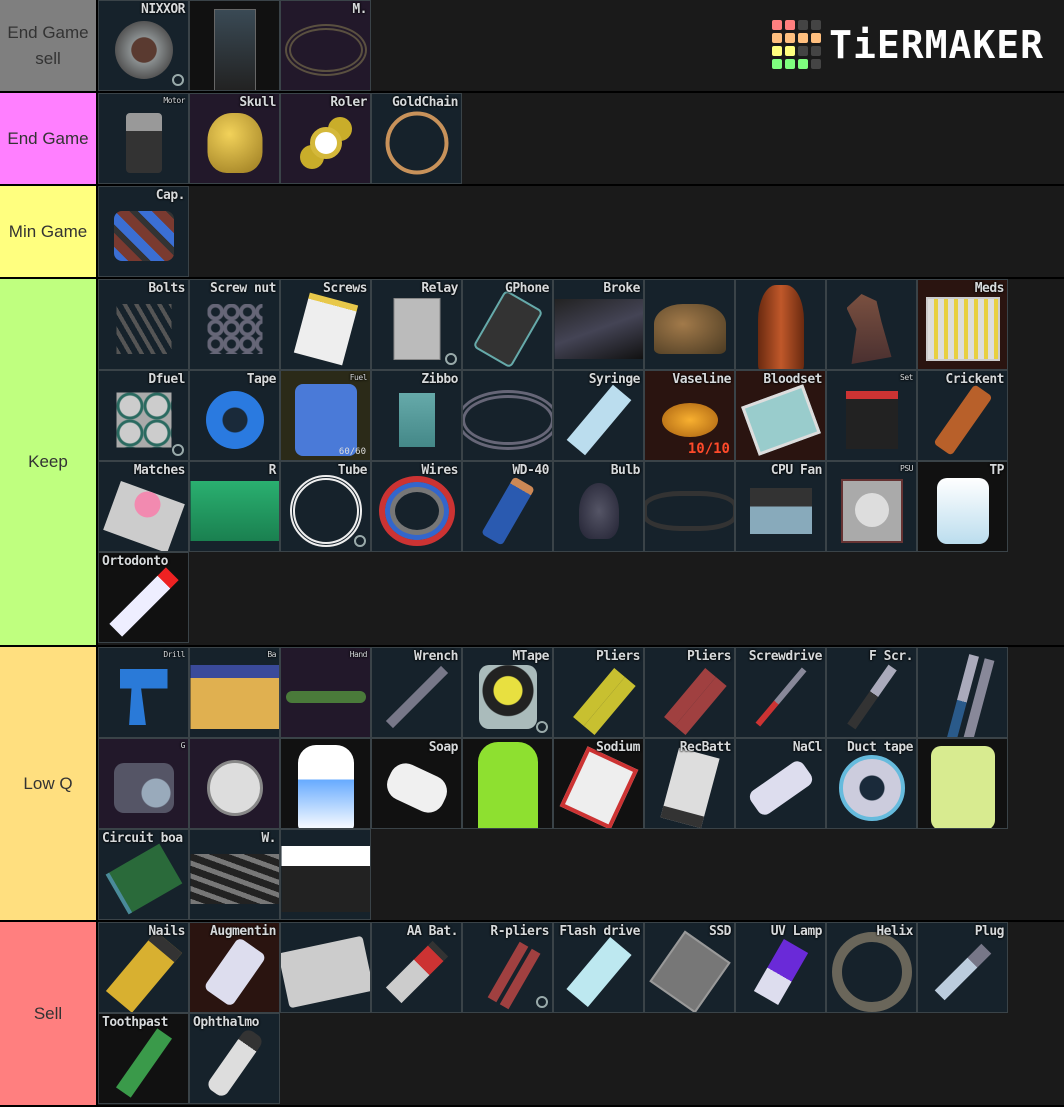 This screenshot has height=1107, width=1064. Describe the element at coordinates (49, 1013) in the screenshot. I see `tier-label: Sell` at that location.